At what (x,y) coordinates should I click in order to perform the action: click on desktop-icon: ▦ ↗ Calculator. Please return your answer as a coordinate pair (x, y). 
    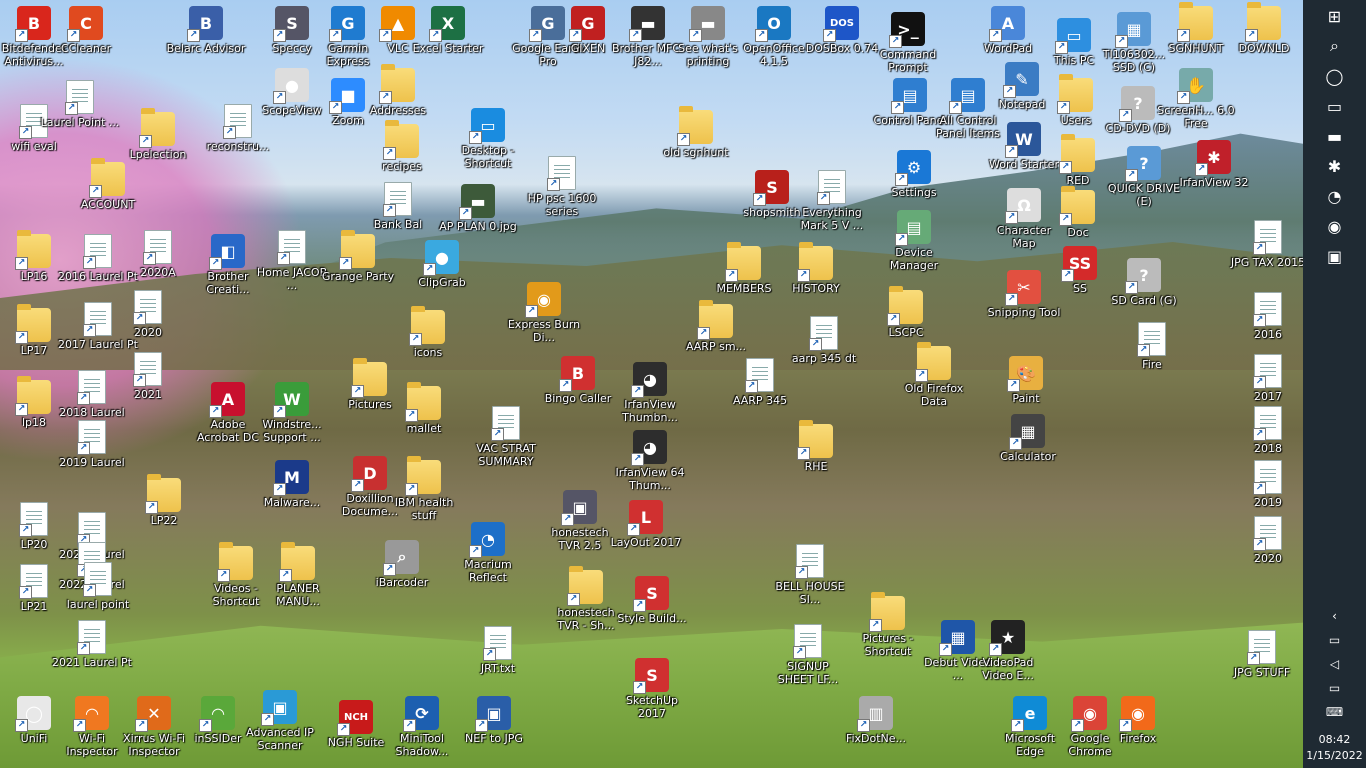
    Looking at the image, I should click on (1028, 438).